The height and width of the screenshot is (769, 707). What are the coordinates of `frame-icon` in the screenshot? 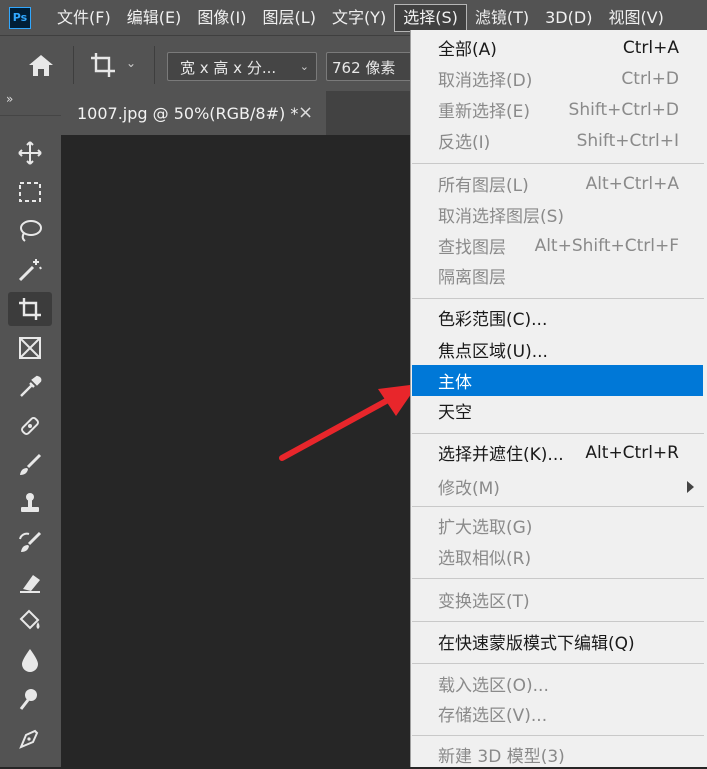 It's located at (30, 348).